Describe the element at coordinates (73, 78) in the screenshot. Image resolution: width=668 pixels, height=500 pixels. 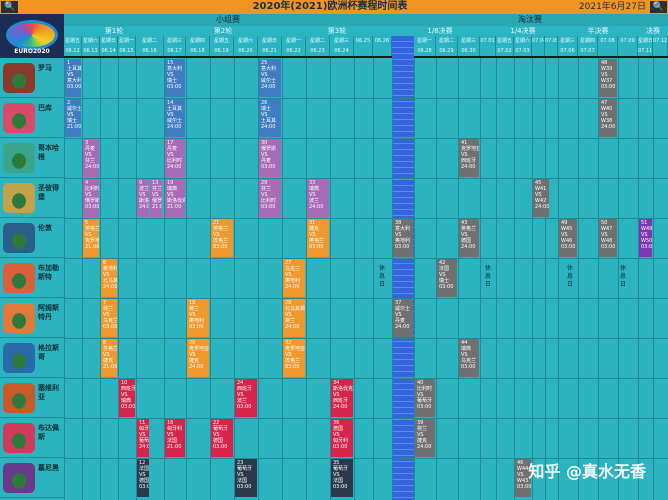
I see `match-card: 1 土耳其 VS 意大利 03:00` at that location.